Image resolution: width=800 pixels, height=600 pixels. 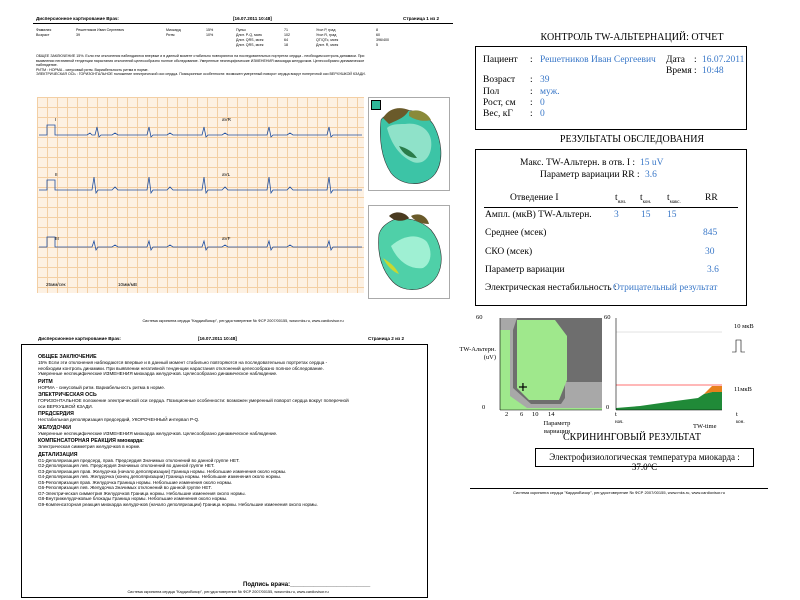 What do you see at coordinates (531, 60) in the screenshot?
I see `patient-colon: :` at bounding box center [531, 60].